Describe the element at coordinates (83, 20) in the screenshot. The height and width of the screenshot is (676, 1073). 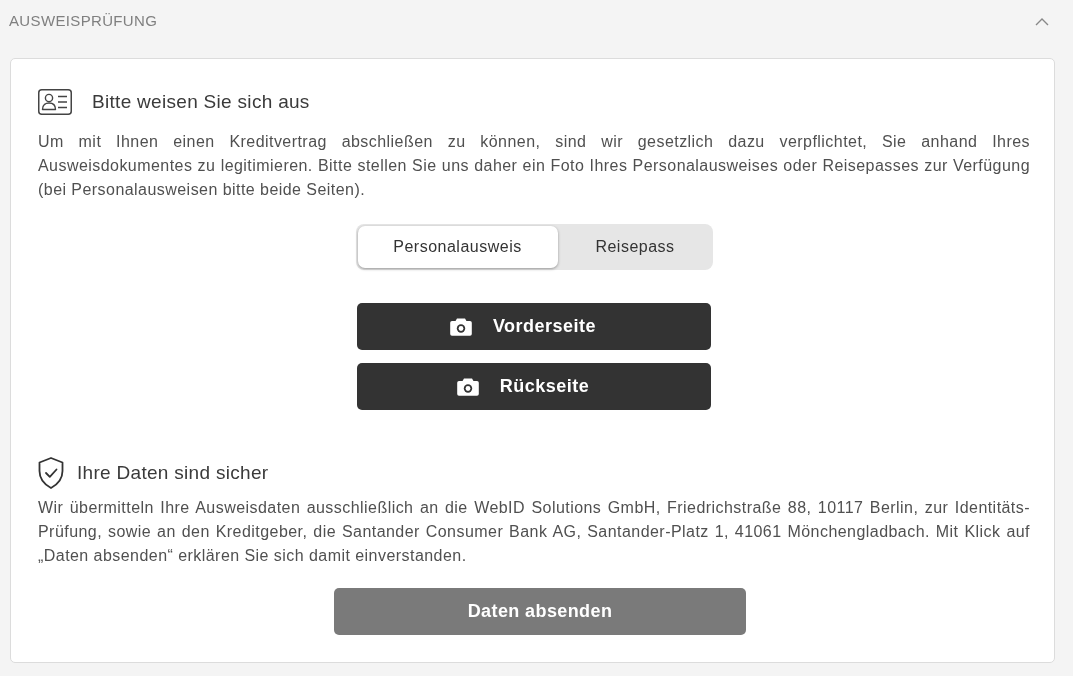
I see `section-title: AUSWEISPRÜFUNG` at that location.